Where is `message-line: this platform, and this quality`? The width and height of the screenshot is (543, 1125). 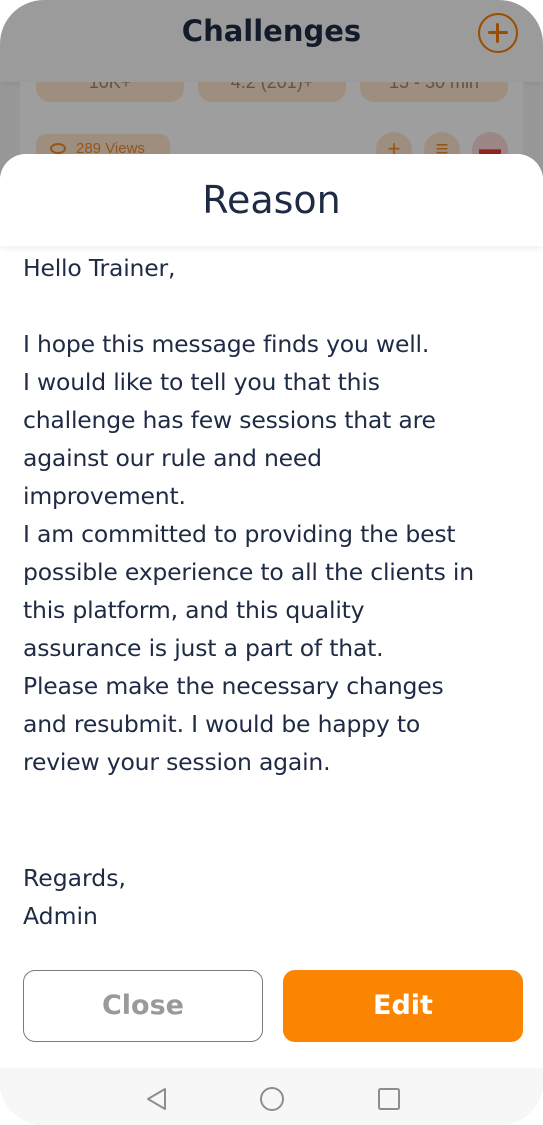 message-line: this platform, and this quality is located at coordinates (194, 610).